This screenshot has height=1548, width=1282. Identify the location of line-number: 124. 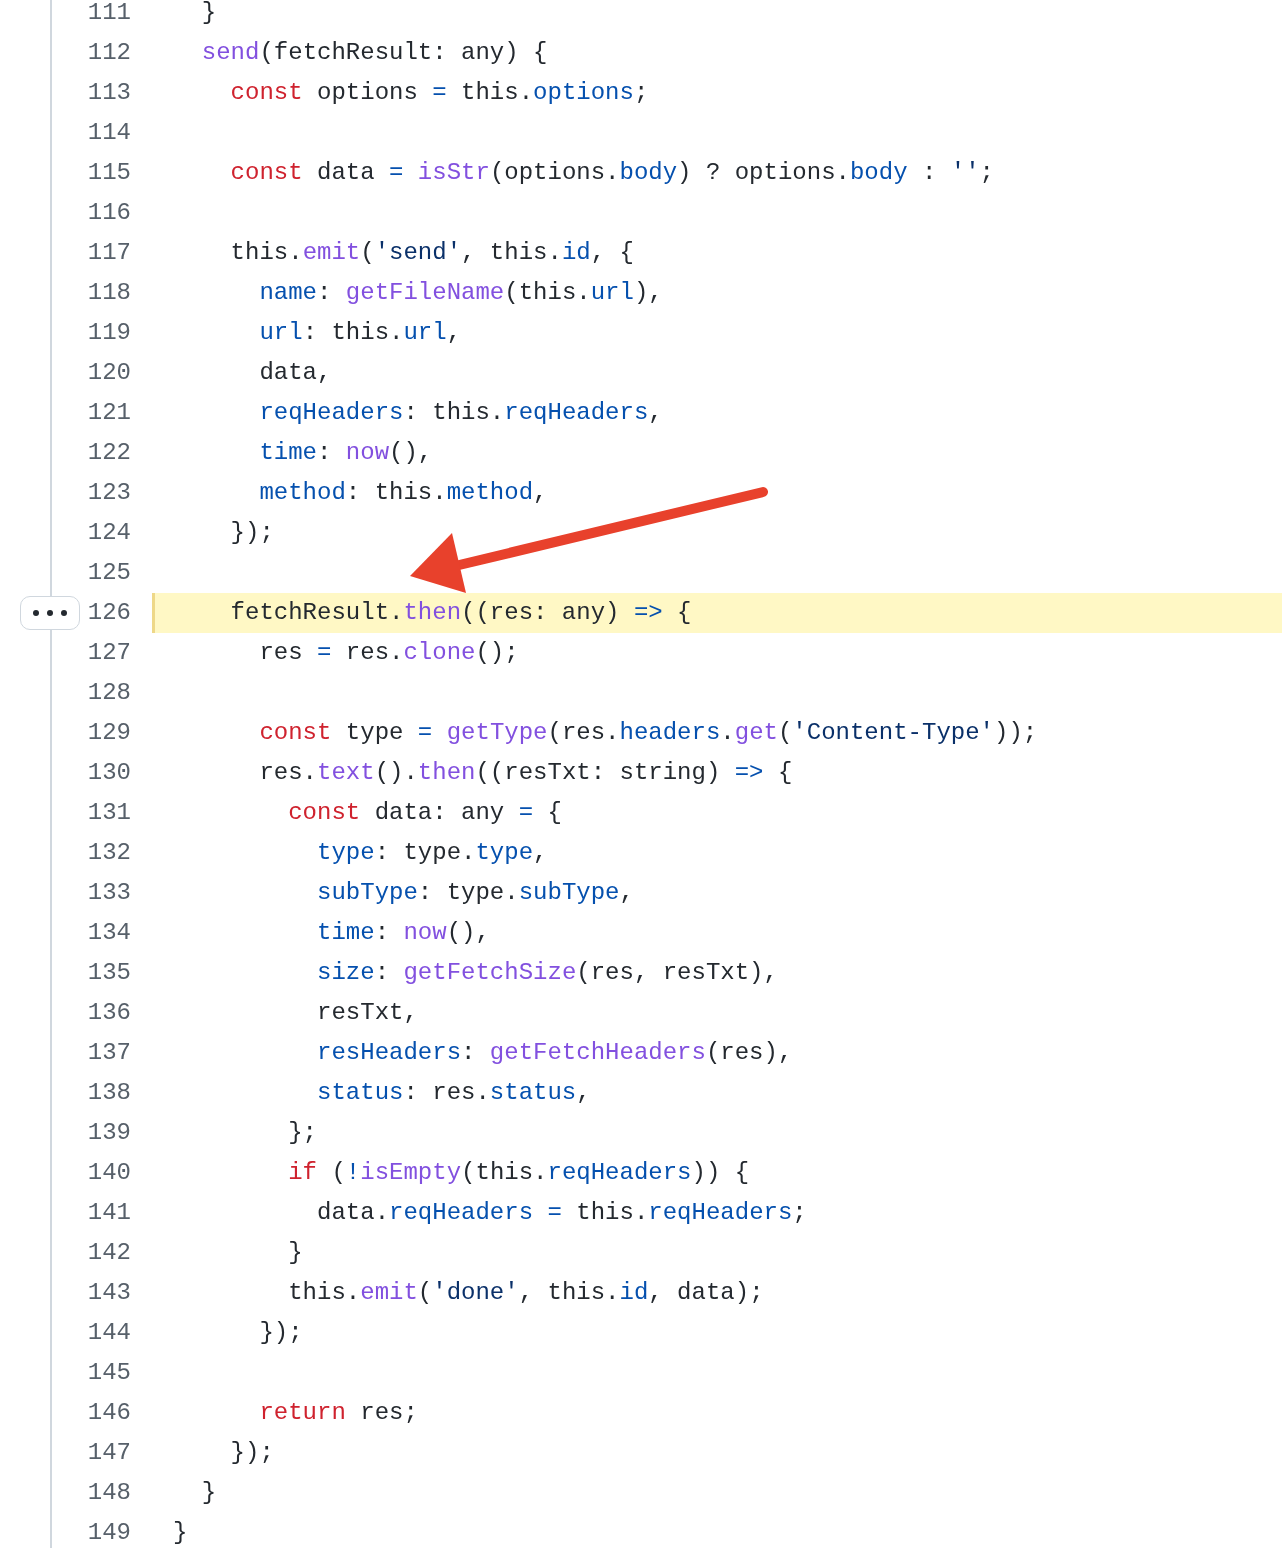
(109, 533).